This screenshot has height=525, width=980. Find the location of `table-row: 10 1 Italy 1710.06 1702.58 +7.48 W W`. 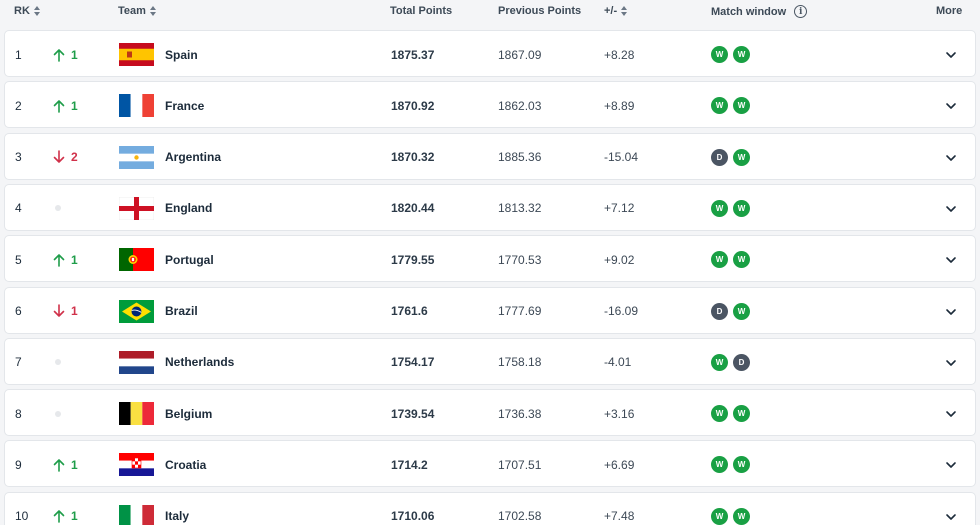

table-row: 10 1 Italy 1710.06 1702.58 +7.48 W W is located at coordinates (490, 508).